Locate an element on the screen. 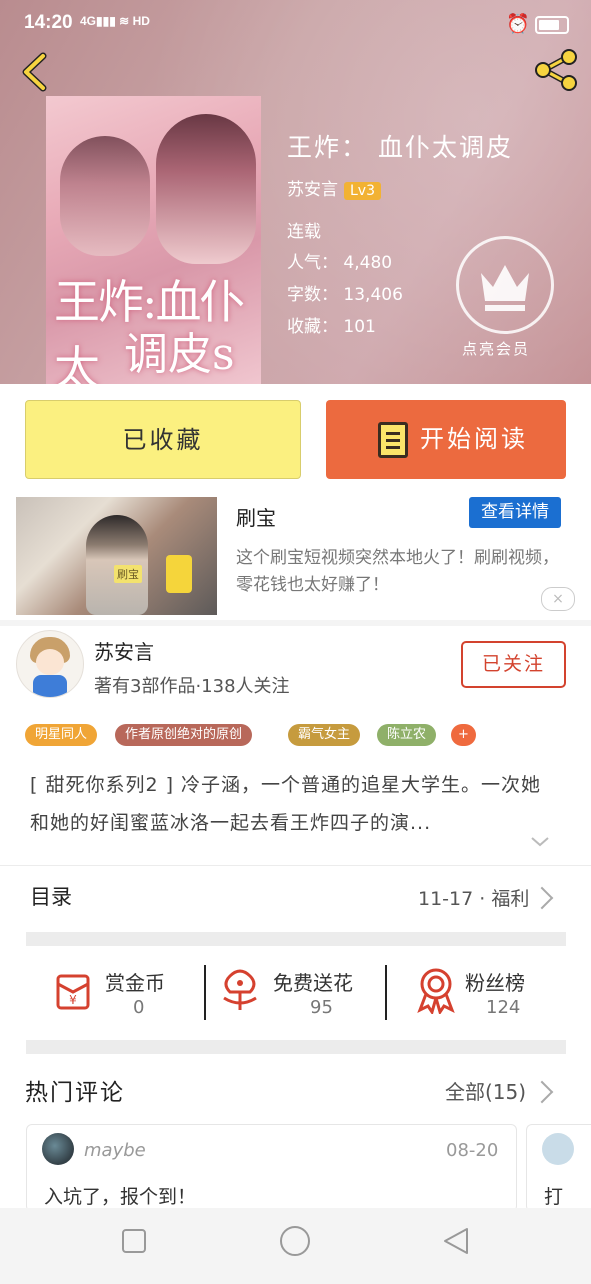  start-reading-button: 开始阅读 is located at coordinates (446, 439).